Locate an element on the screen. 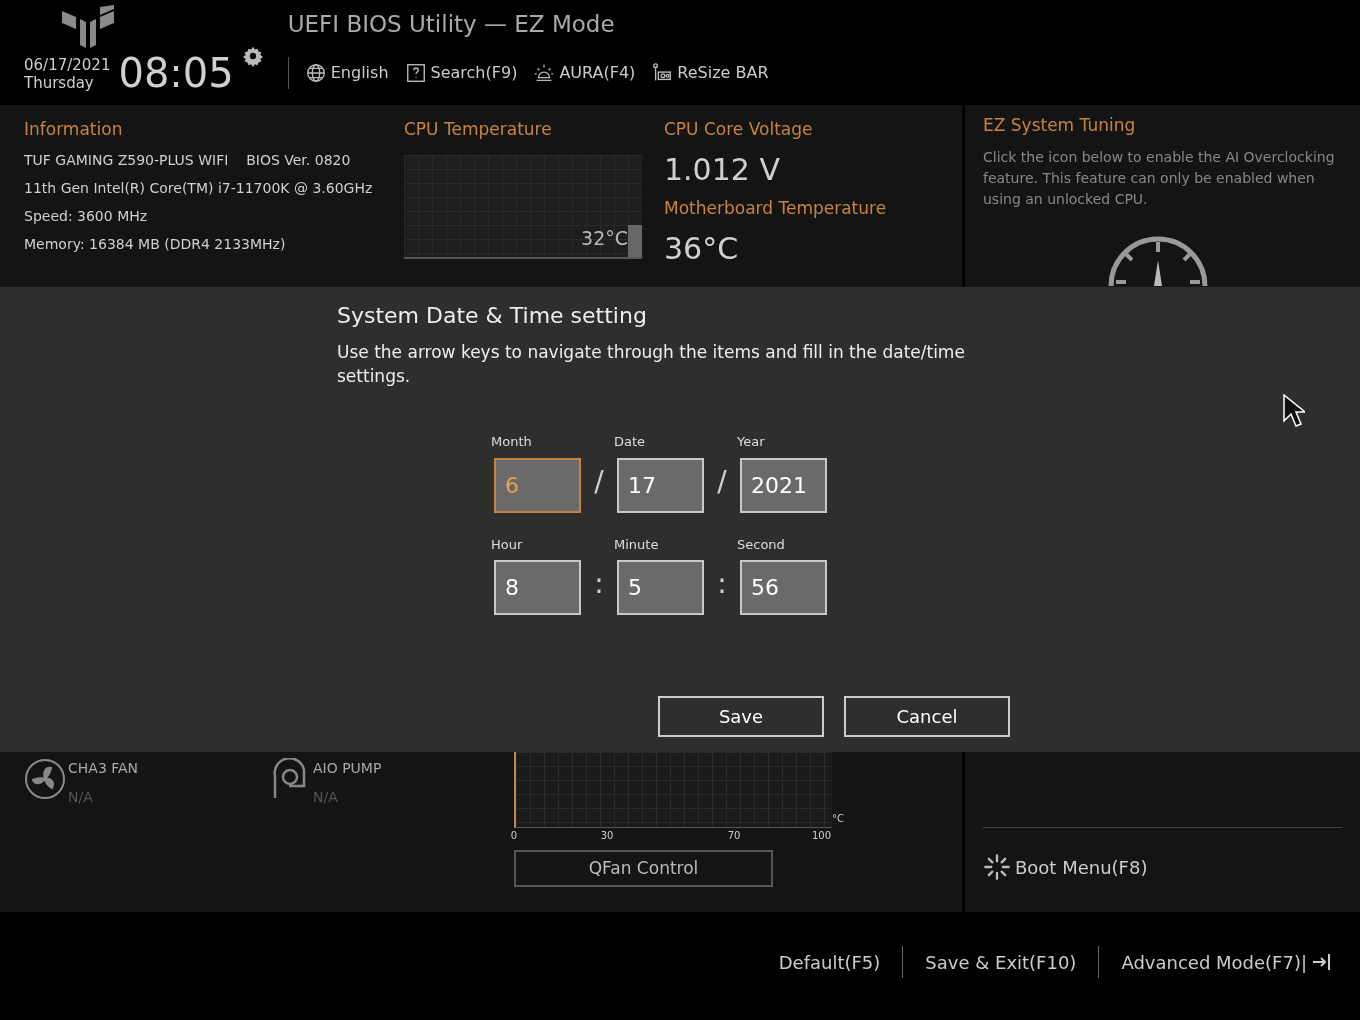  info-text: Memory: 16384 MB (DDR4 2133MHz) is located at coordinates (155, 244).